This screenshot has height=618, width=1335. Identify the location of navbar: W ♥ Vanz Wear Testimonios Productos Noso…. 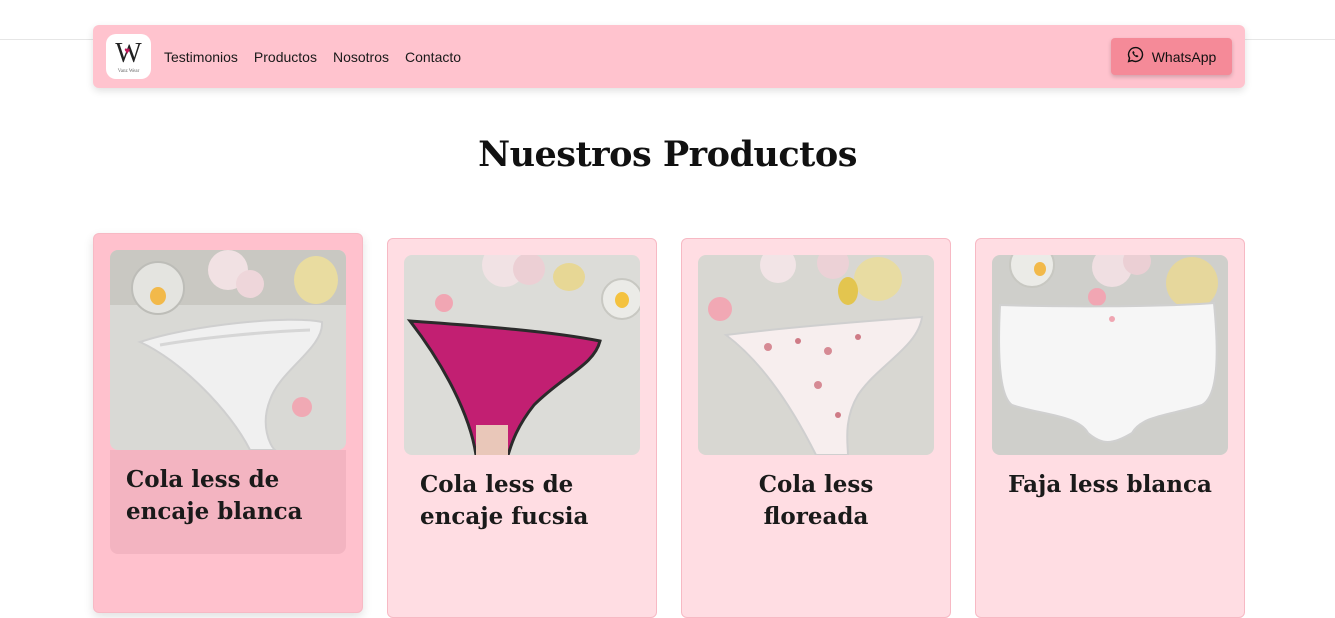
(669, 56).